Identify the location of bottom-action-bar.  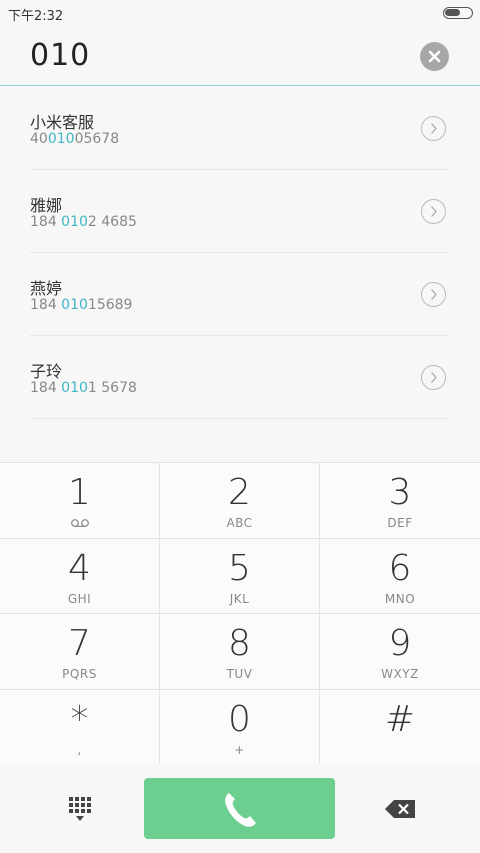
(240, 808).